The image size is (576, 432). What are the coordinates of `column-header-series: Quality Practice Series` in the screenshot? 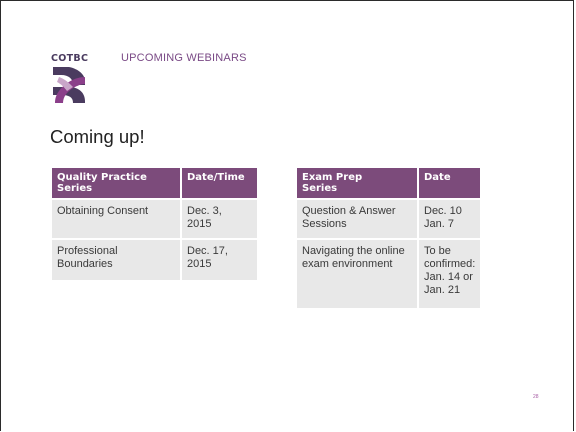 It's located at (116, 183).